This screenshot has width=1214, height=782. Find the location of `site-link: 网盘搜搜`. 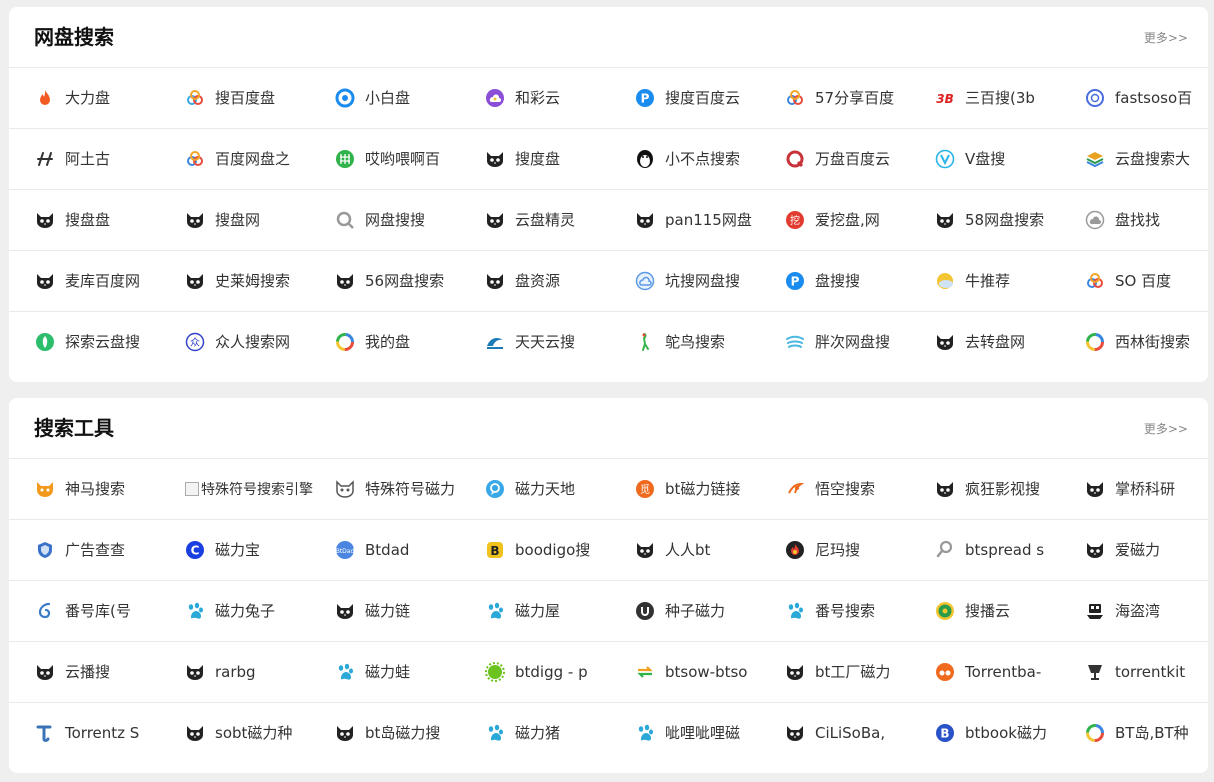

site-link: 网盘搜搜 is located at coordinates (405, 220).